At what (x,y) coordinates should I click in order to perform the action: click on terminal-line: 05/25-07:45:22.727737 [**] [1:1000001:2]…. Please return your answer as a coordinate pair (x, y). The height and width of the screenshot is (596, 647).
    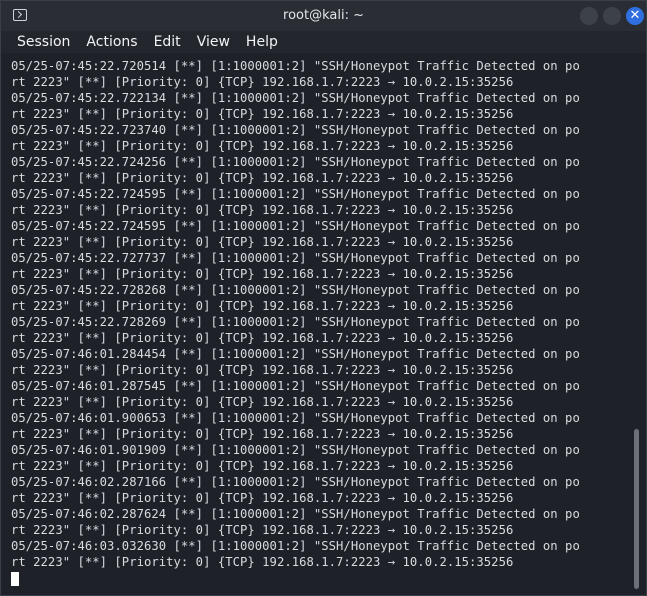
    Looking at the image, I should click on (295, 258).